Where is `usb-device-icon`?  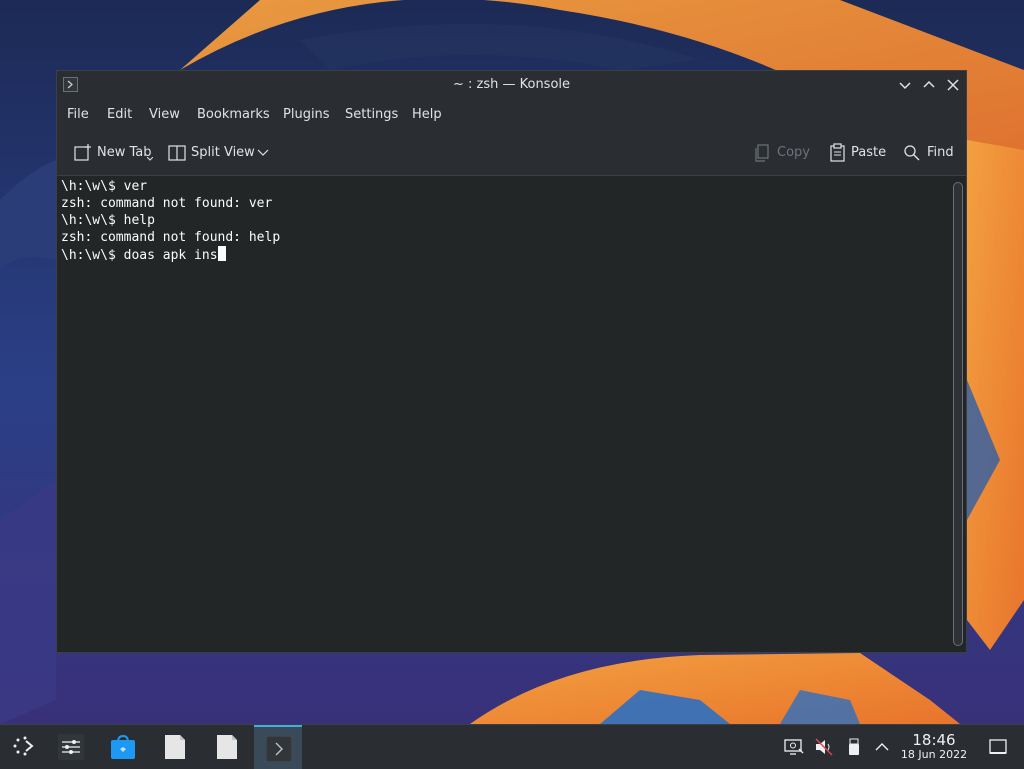 usb-device-icon is located at coordinates (854, 747).